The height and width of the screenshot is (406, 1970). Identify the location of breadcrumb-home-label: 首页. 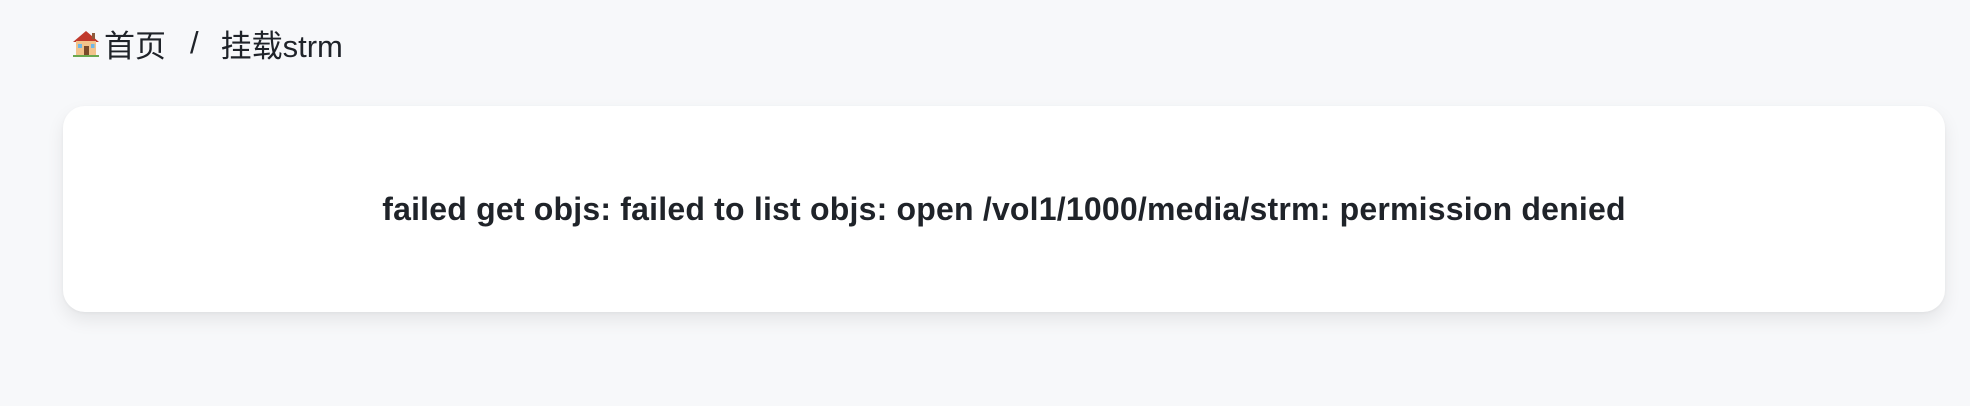
(135, 46).